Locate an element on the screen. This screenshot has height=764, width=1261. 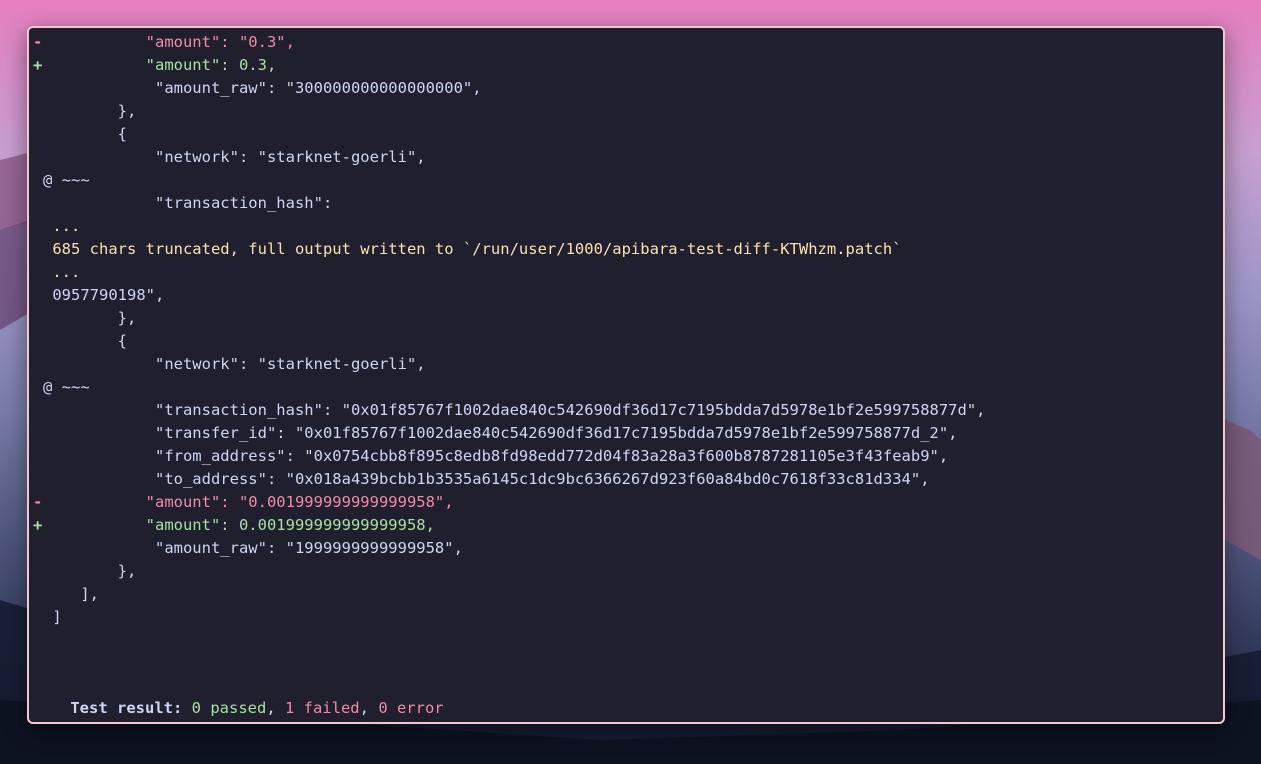
terminal-line-plain: ], is located at coordinates (509, 594).